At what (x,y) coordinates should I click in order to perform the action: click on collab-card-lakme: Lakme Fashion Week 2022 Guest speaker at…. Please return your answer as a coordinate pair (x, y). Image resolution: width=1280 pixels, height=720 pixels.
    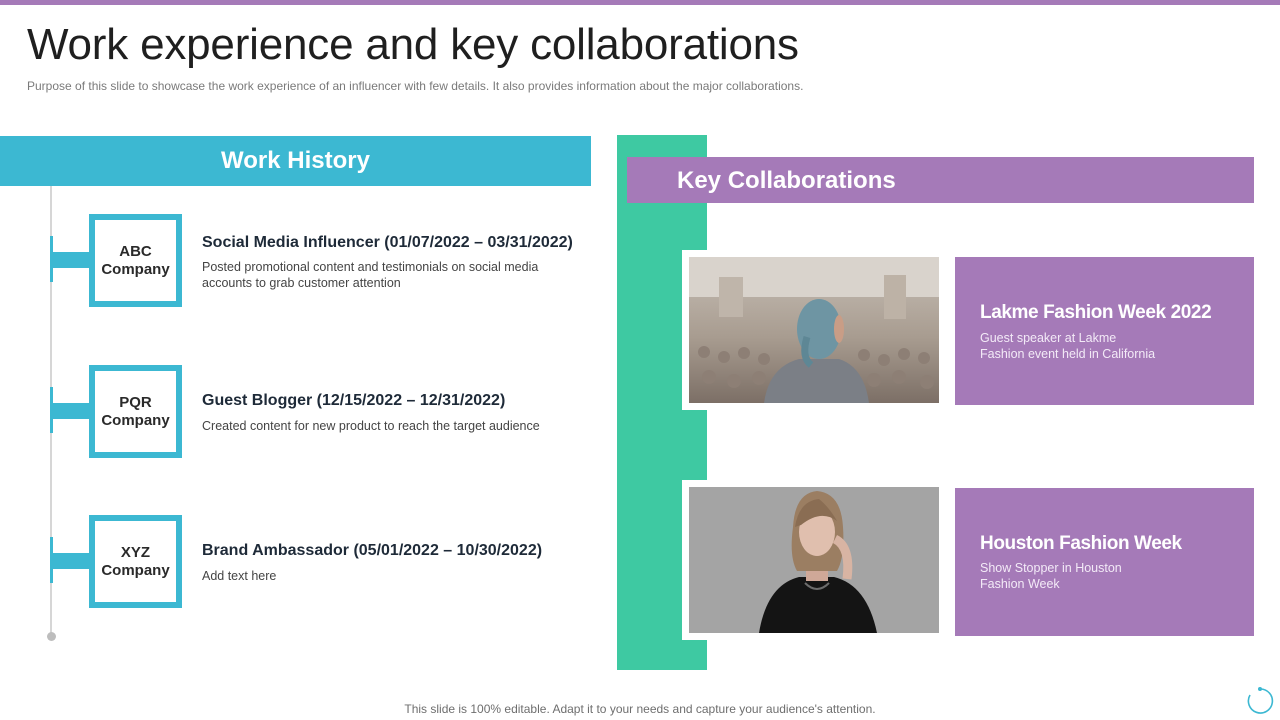
    Looking at the image, I should click on (1104, 331).